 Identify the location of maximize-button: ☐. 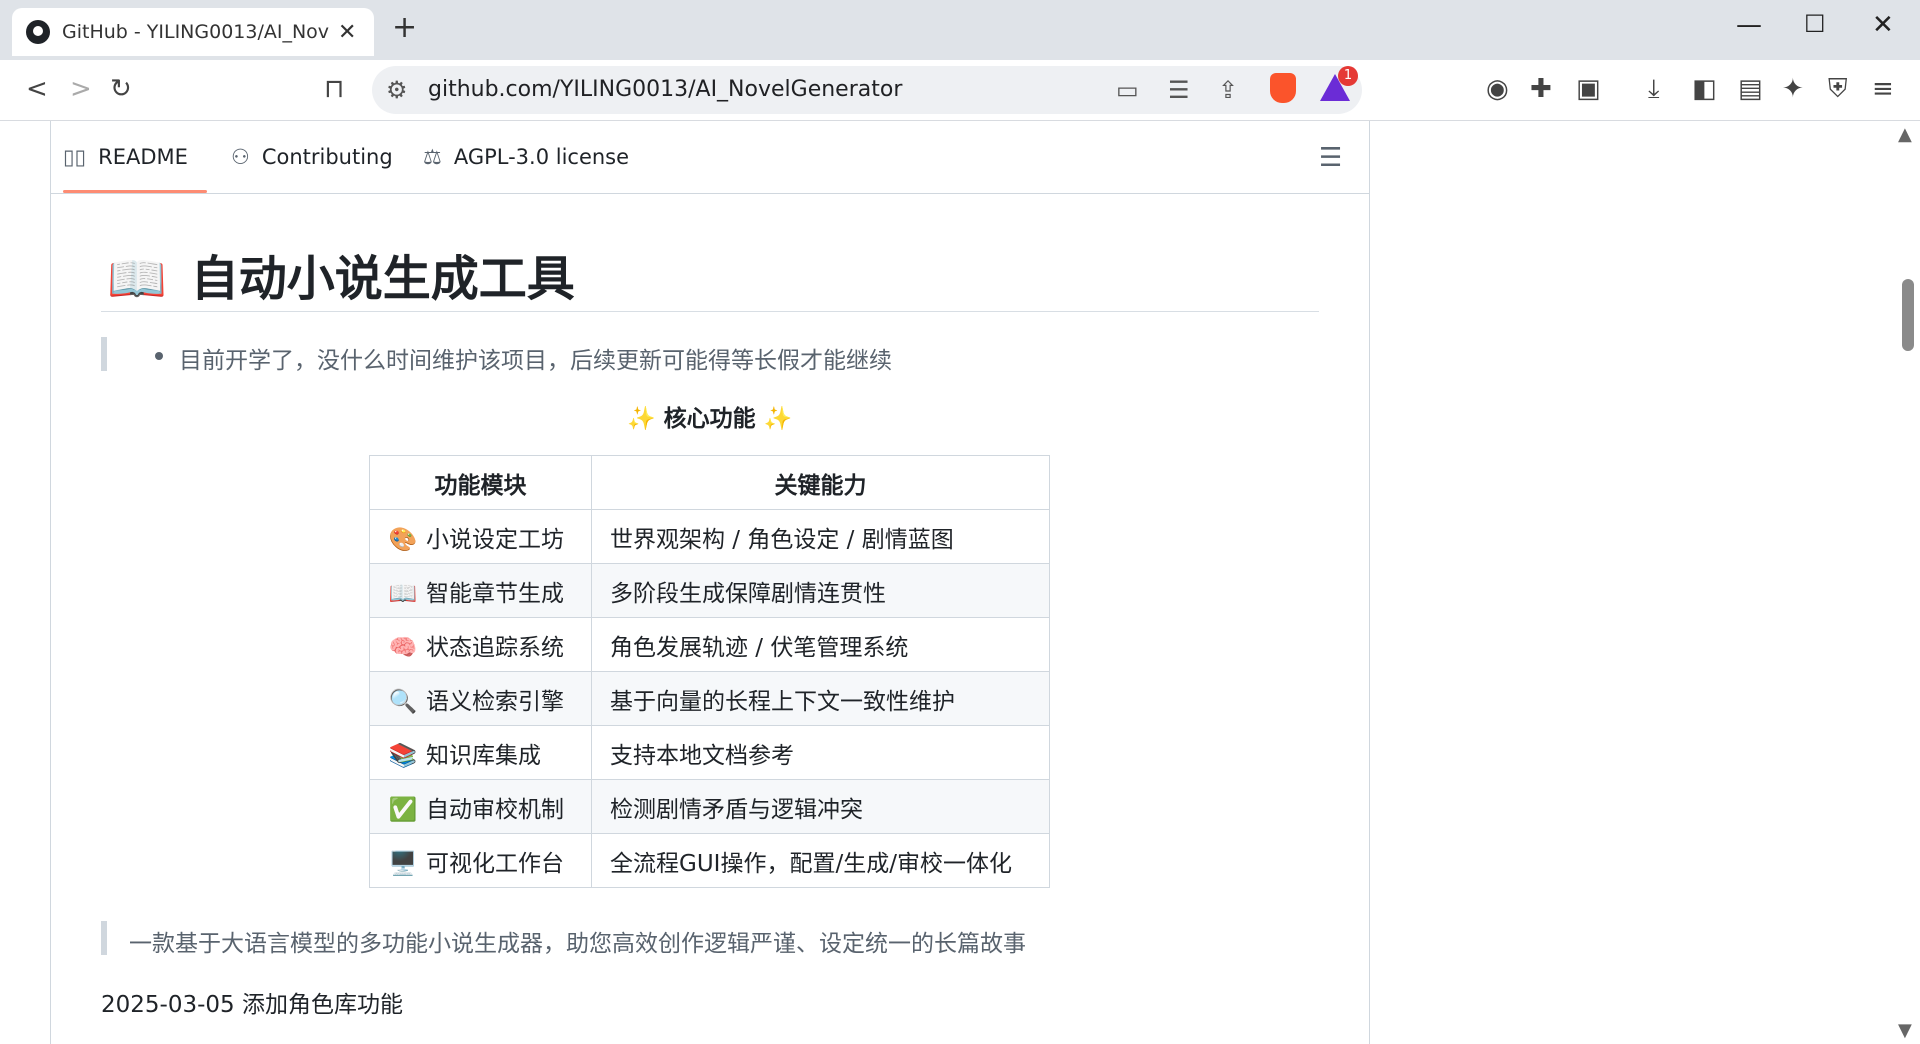
(1815, 24).